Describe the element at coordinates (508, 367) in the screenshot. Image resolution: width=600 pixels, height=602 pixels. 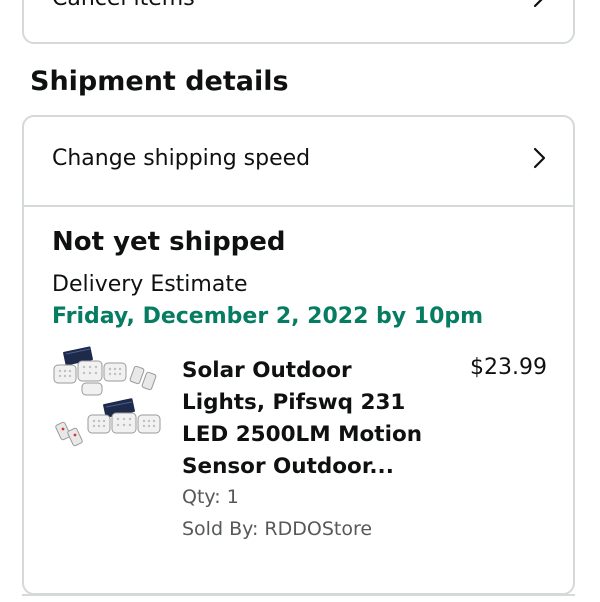
I see `product-price: $23.99` at that location.